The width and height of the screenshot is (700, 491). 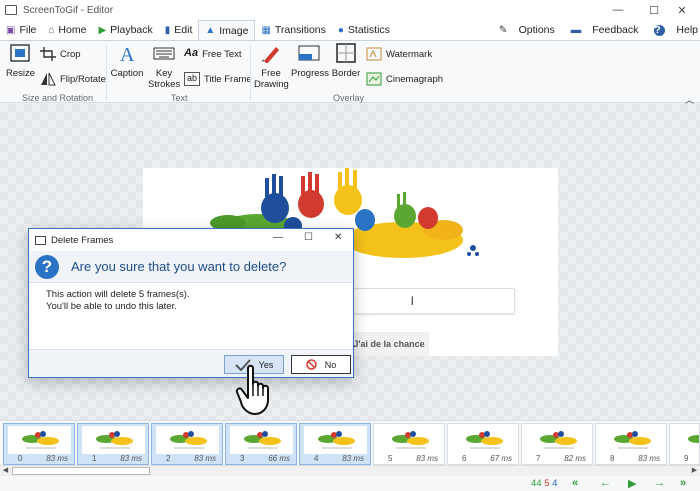 I want to click on dialog-maximize-button: ☐, so click(x=308, y=237).